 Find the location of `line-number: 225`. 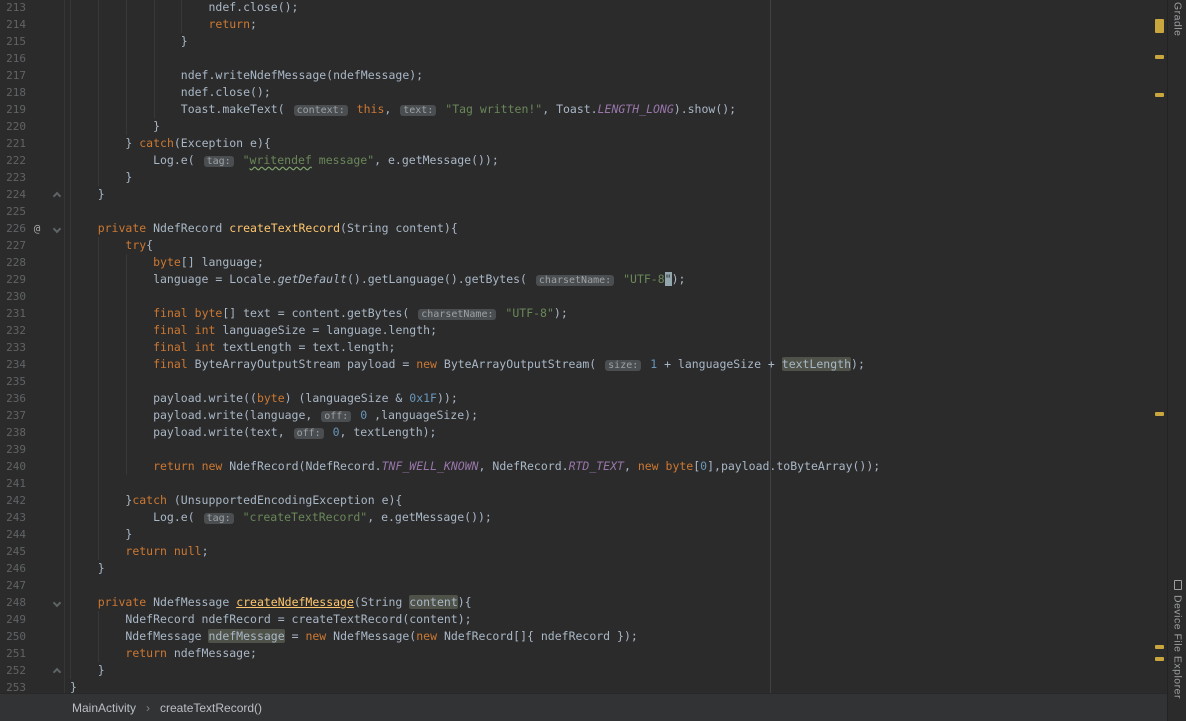

line-number: 225 is located at coordinates (13, 211).